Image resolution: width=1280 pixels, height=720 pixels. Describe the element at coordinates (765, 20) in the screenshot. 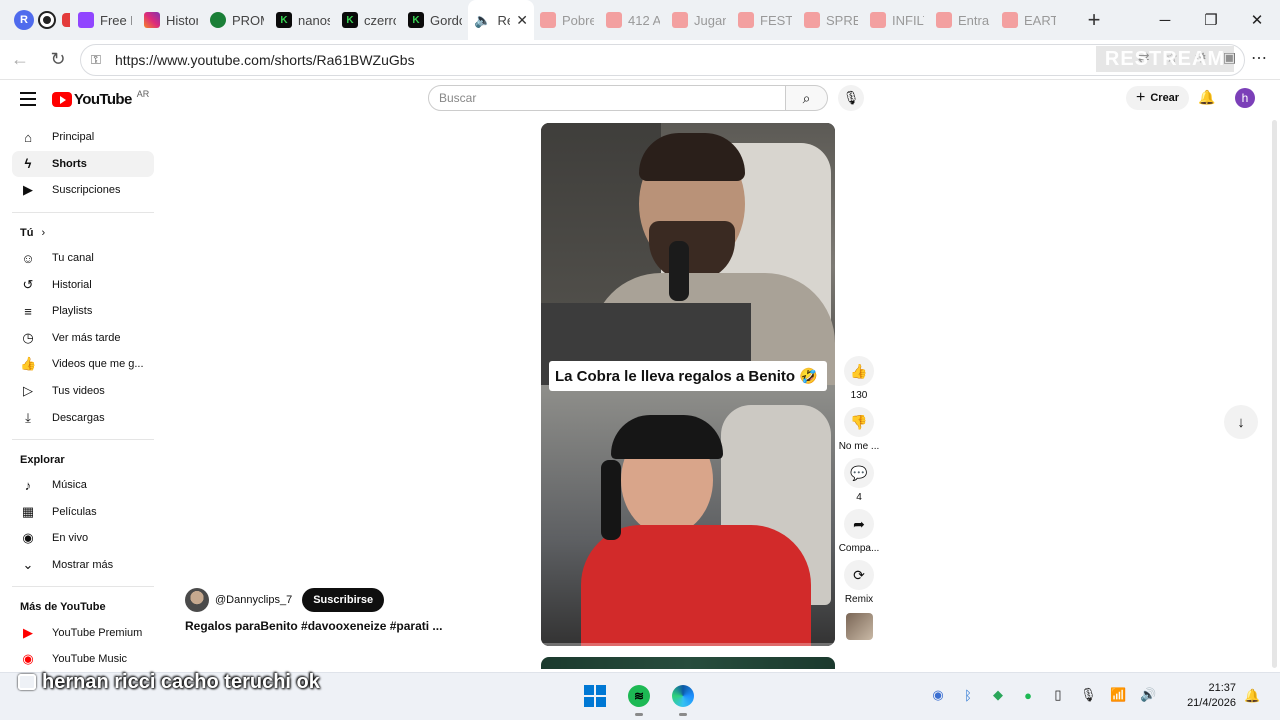

I see `tab: FESTIV` at that location.